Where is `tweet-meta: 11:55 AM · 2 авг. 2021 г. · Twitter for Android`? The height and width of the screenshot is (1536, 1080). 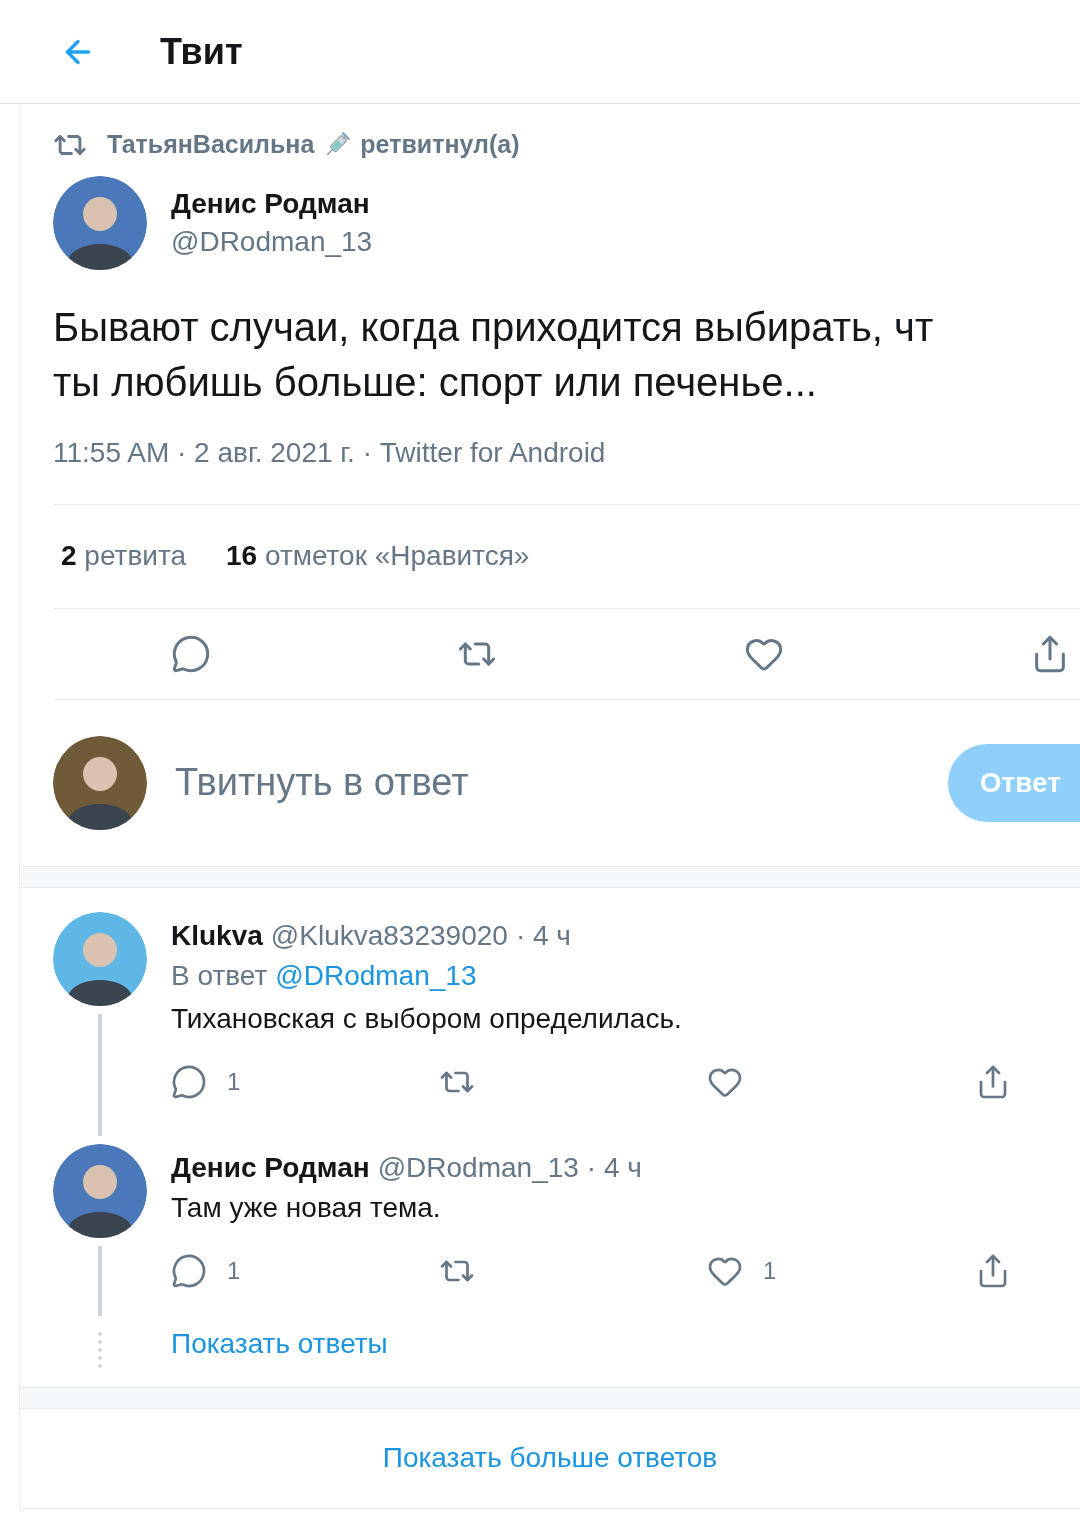 tweet-meta: 11:55 AM · 2 авг. 2021 г. · Twitter for Android is located at coordinates (330, 452).